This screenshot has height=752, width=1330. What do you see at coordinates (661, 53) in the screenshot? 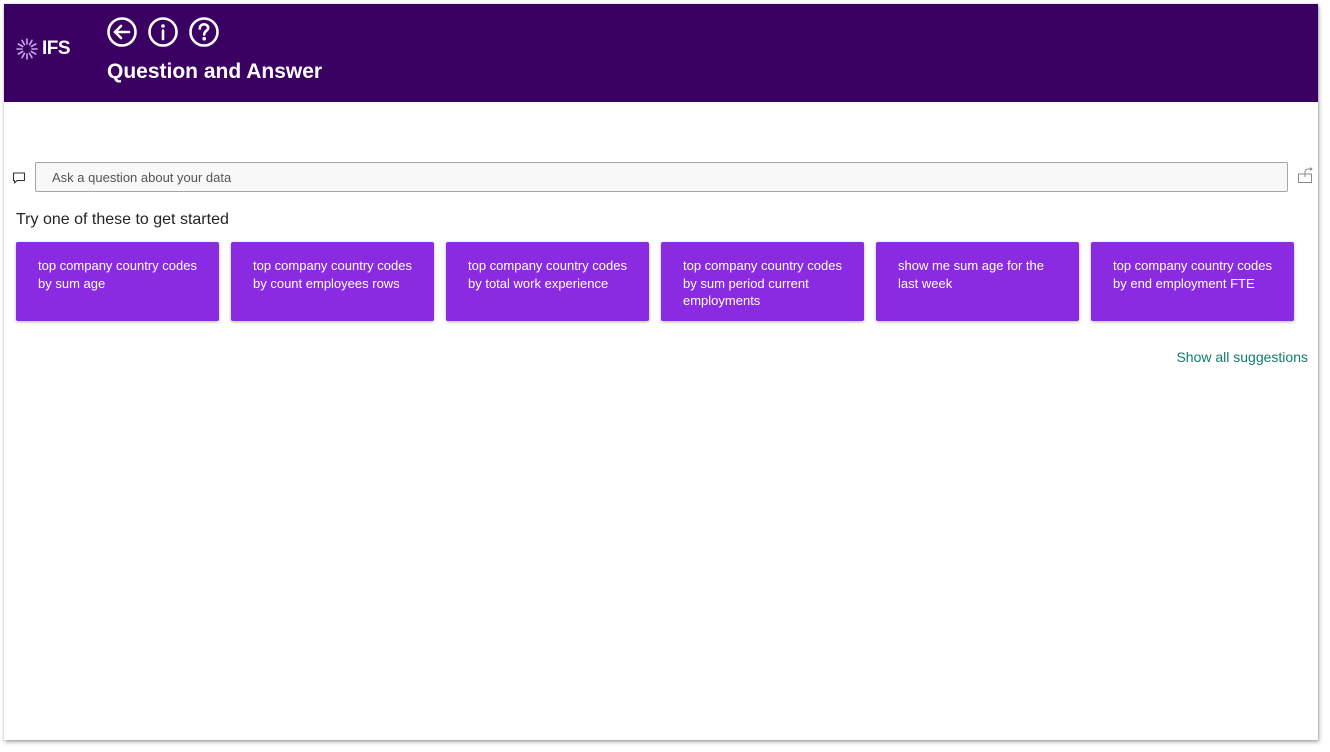
I see `header-bar: IFS Question and Answer` at bounding box center [661, 53].